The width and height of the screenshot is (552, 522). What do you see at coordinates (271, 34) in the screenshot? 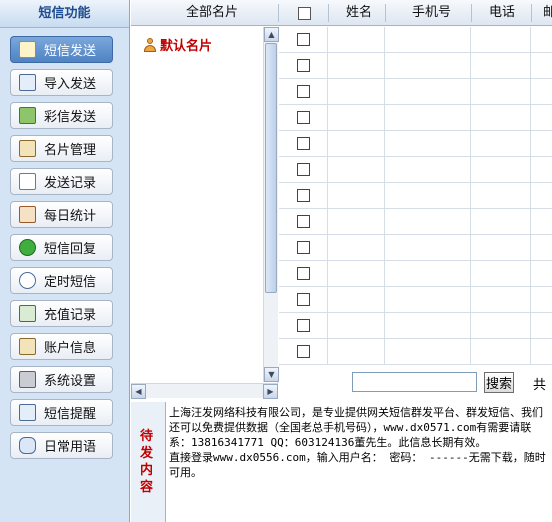
I see `scroll-up-arrow-icon: ▲` at bounding box center [271, 34].